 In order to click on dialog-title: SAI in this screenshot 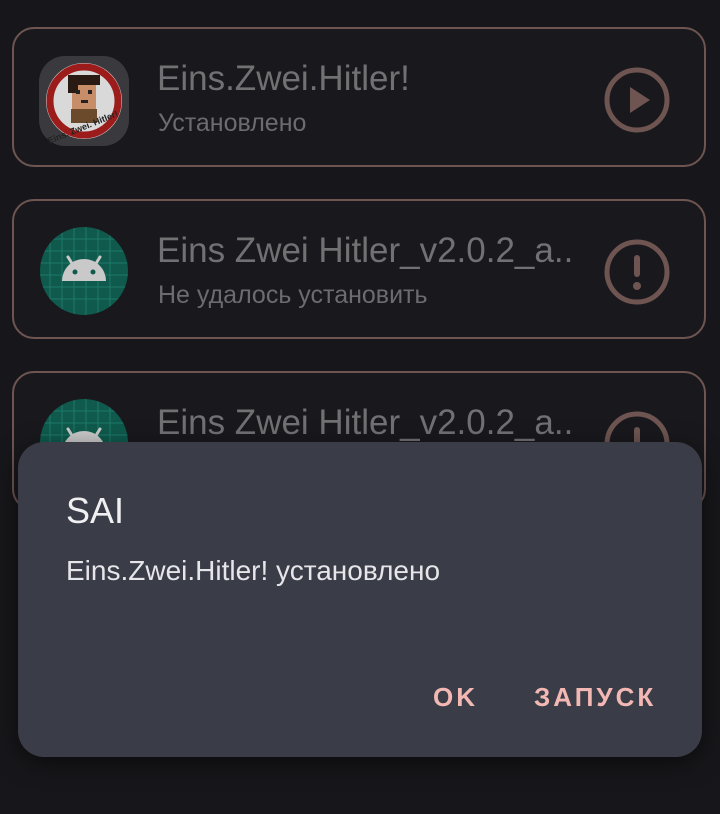, I will do `click(95, 510)`.